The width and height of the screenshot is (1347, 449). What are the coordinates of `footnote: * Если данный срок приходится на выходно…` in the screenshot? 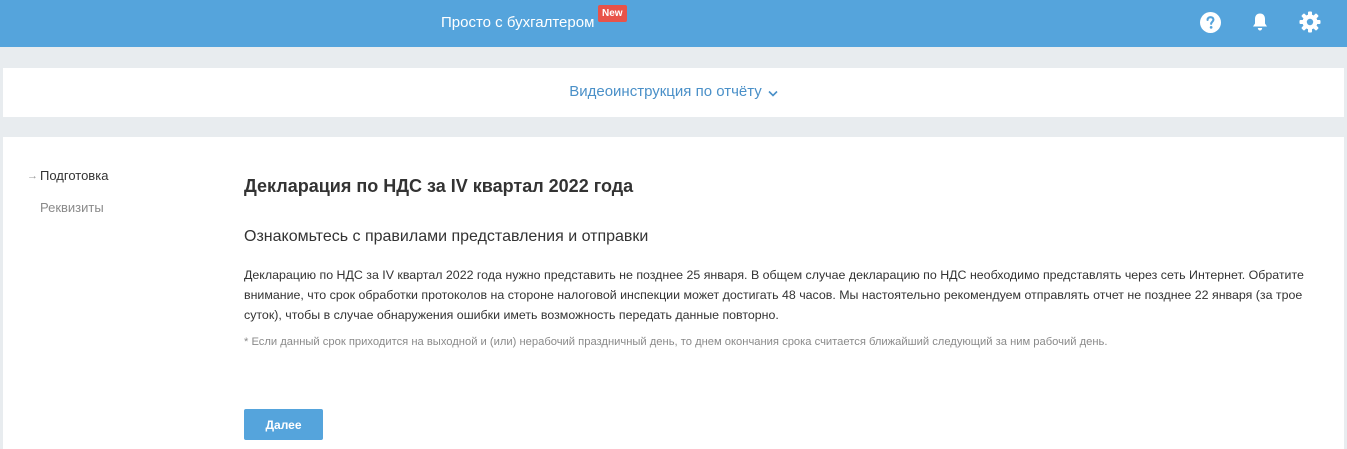 It's located at (676, 342).